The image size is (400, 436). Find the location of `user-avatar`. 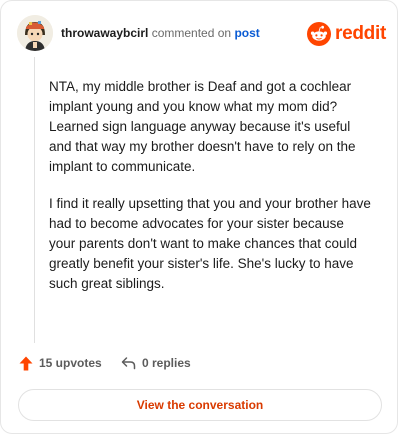

user-avatar is located at coordinates (35, 33).